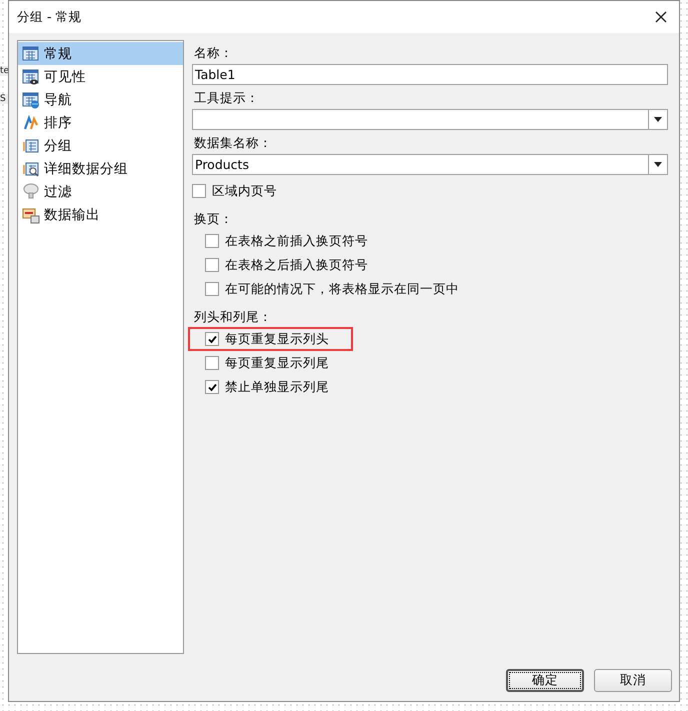 The height and width of the screenshot is (711, 688). What do you see at coordinates (233, 317) in the screenshot?
I see `section-heading: 列头和列尾：` at bounding box center [233, 317].